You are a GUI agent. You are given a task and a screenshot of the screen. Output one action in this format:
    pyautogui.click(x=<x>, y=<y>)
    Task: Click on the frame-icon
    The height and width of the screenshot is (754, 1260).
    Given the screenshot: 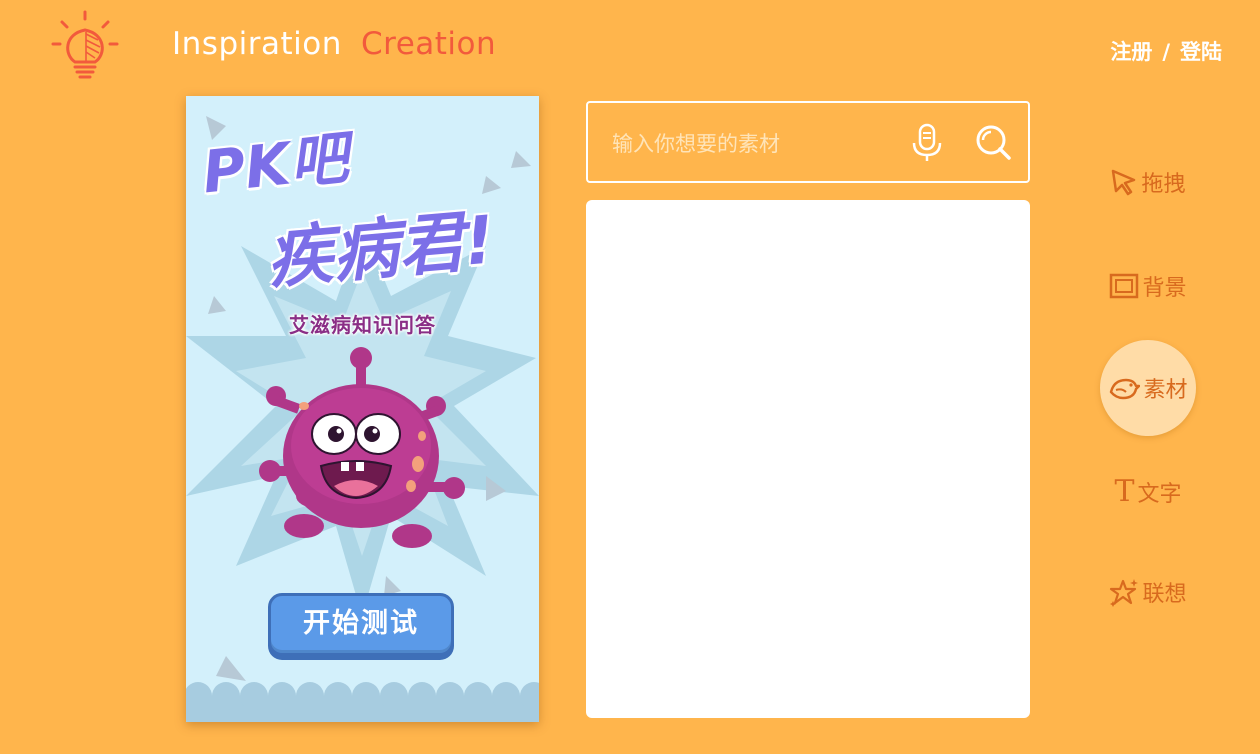 What is the action you would take?
    pyautogui.click(x=1124, y=286)
    